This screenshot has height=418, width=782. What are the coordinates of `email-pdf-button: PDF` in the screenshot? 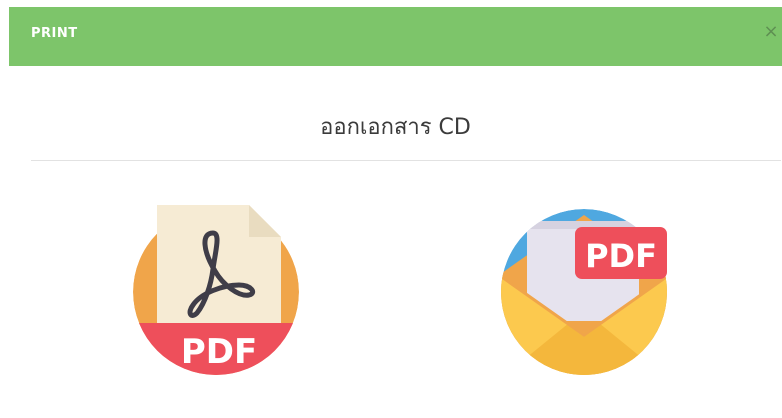 It's located at (584, 292).